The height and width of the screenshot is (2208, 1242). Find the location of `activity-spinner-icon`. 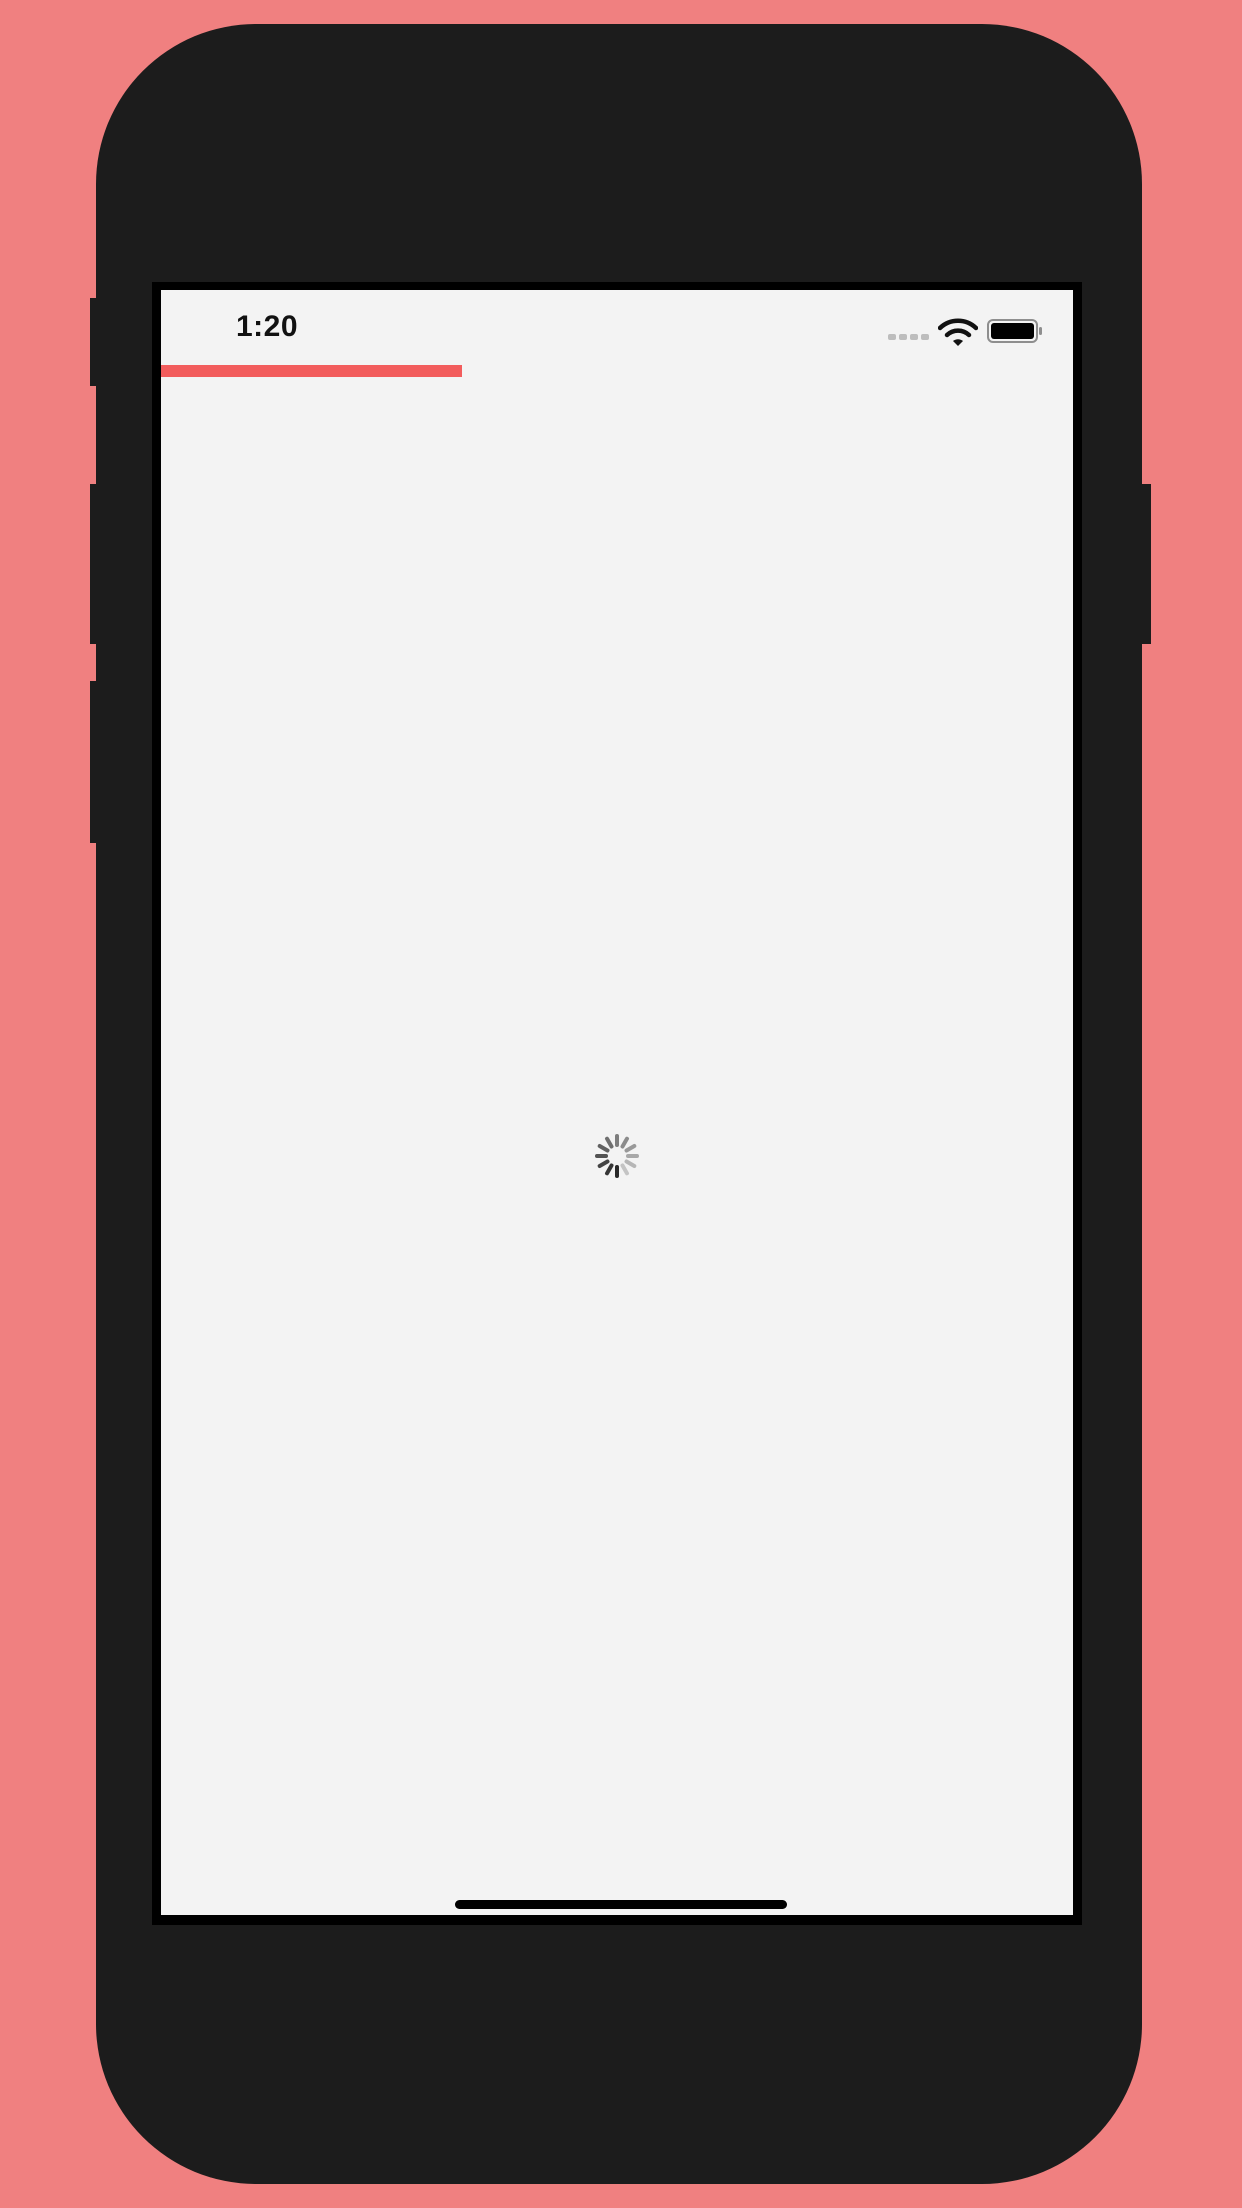

activity-spinner-icon is located at coordinates (617, 1156).